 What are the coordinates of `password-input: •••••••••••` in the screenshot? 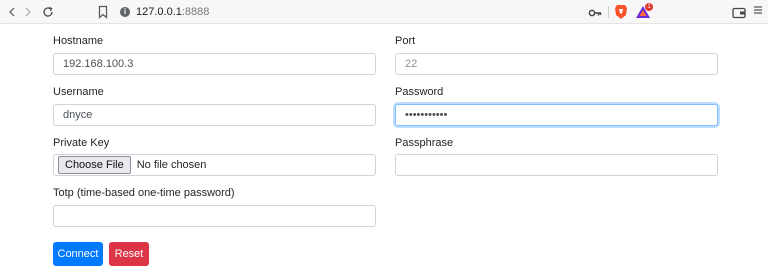 It's located at (556, 115).